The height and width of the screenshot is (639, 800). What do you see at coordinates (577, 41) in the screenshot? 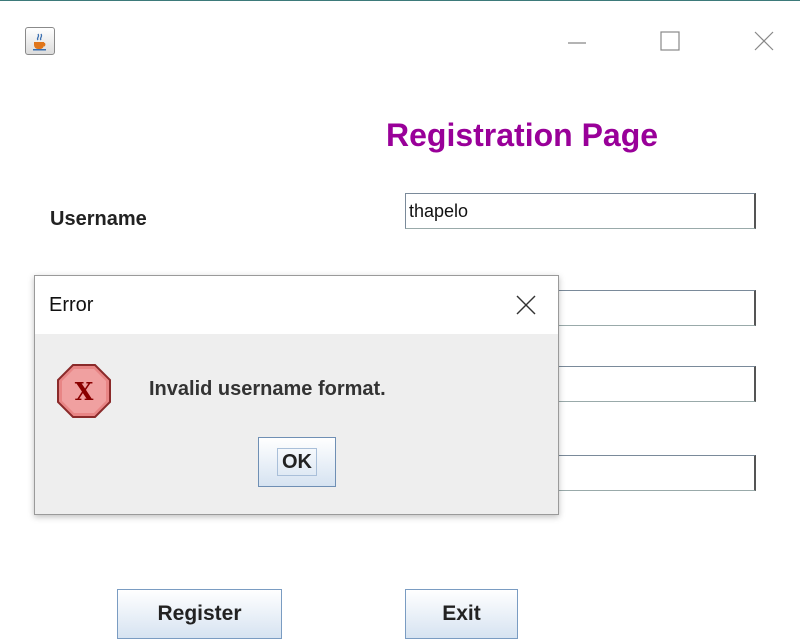
I see `minimize-icon` at bounding box center [577, 41].